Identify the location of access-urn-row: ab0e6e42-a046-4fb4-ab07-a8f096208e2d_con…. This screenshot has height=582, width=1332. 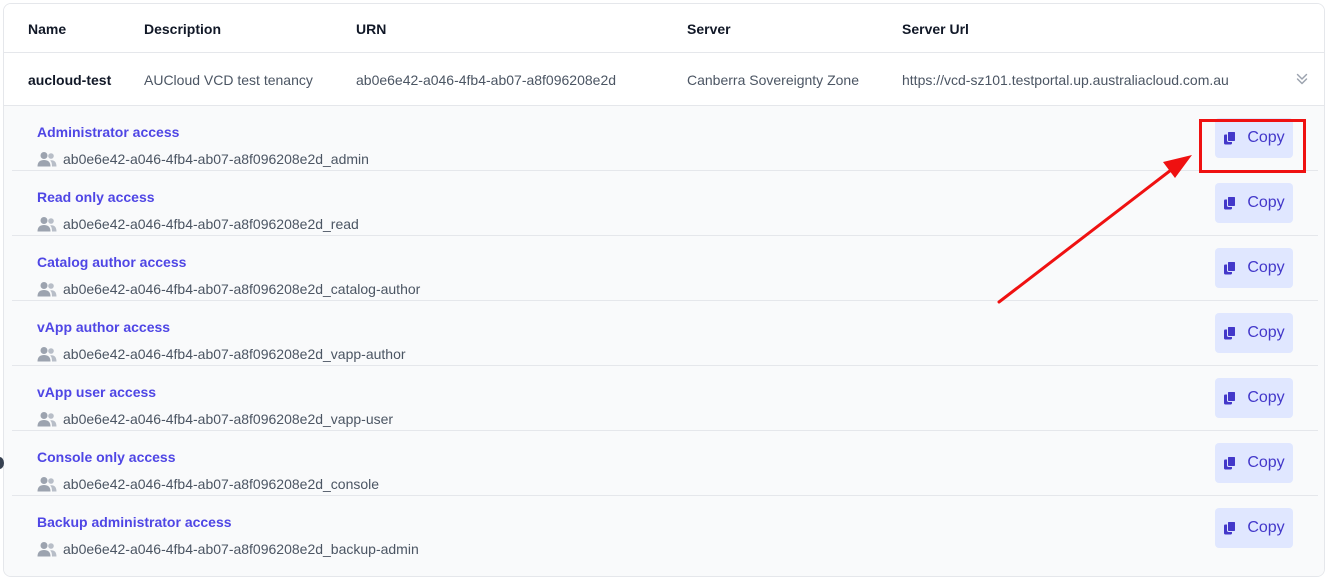
(208, 484).